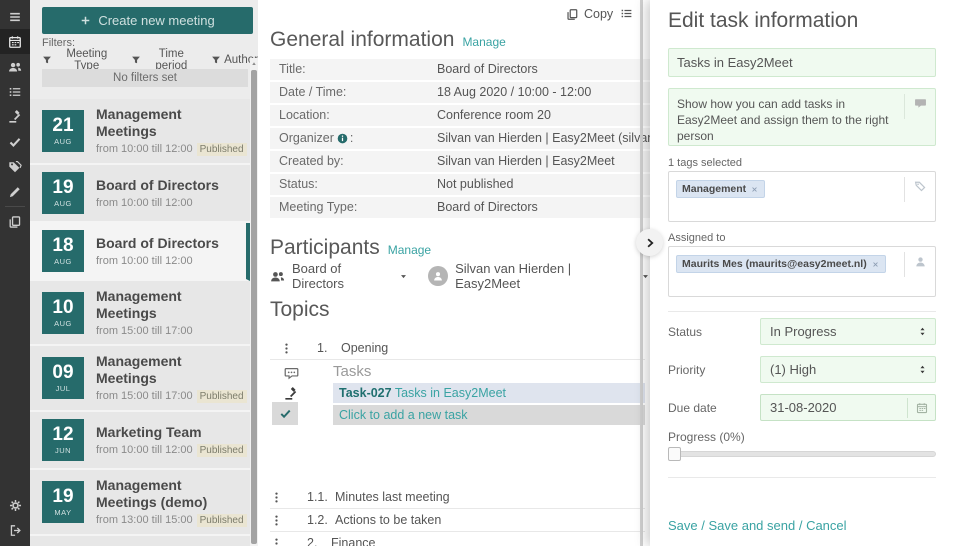 This screenshot has width=960, height=546. What do you see at coordinates (144, 203) in the screenshot?
I see `meeting-time: from 10:00 till 12:00` at bounding box center [144, 203].